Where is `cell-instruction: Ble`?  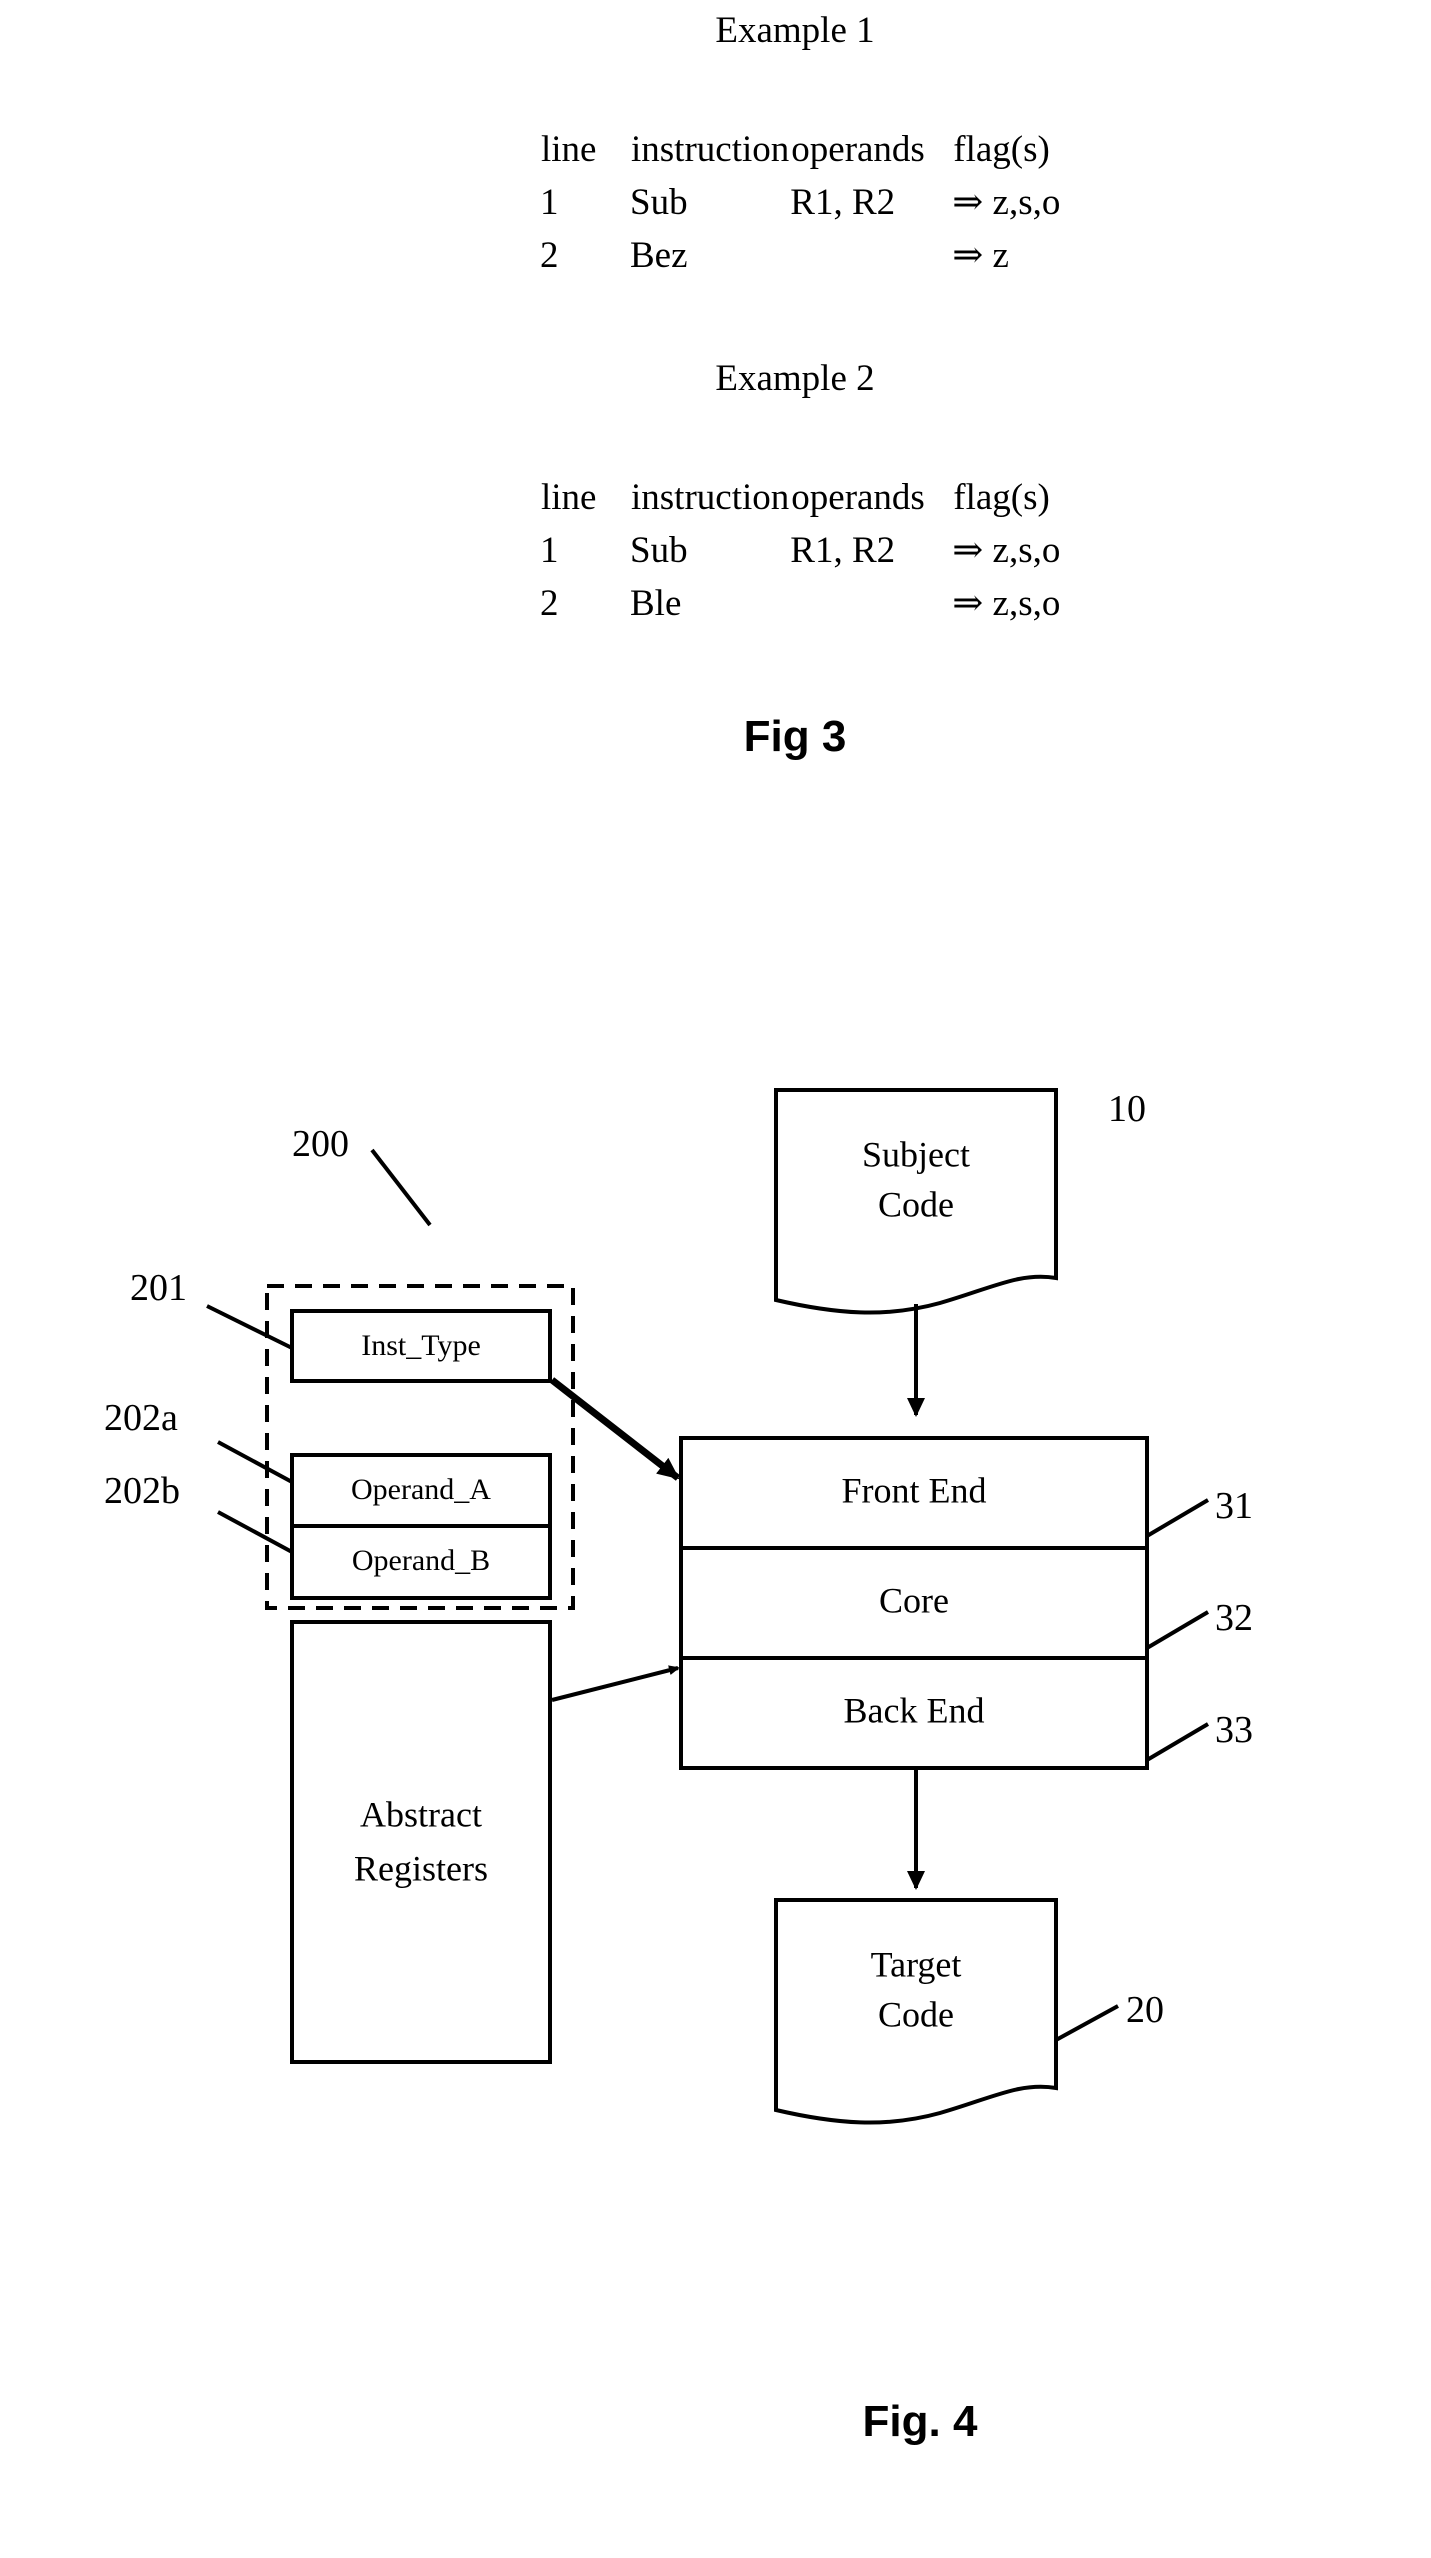 cell-instruction: Ble is located at coordinates (656, 603).